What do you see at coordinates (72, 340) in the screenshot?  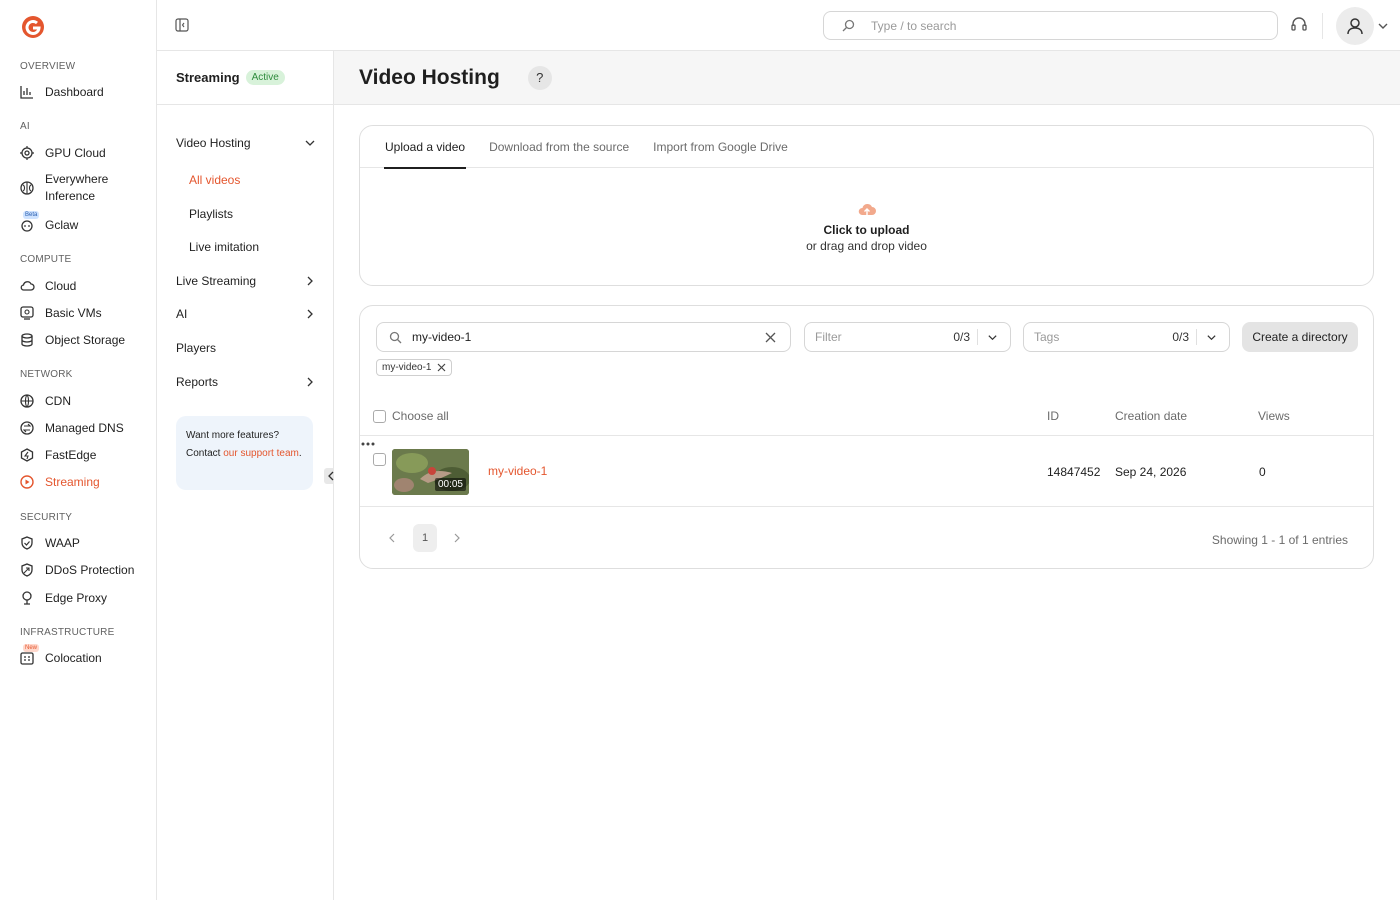 I see `nav-item-object-storage: Object Storage` at bounding box center [72, 340].